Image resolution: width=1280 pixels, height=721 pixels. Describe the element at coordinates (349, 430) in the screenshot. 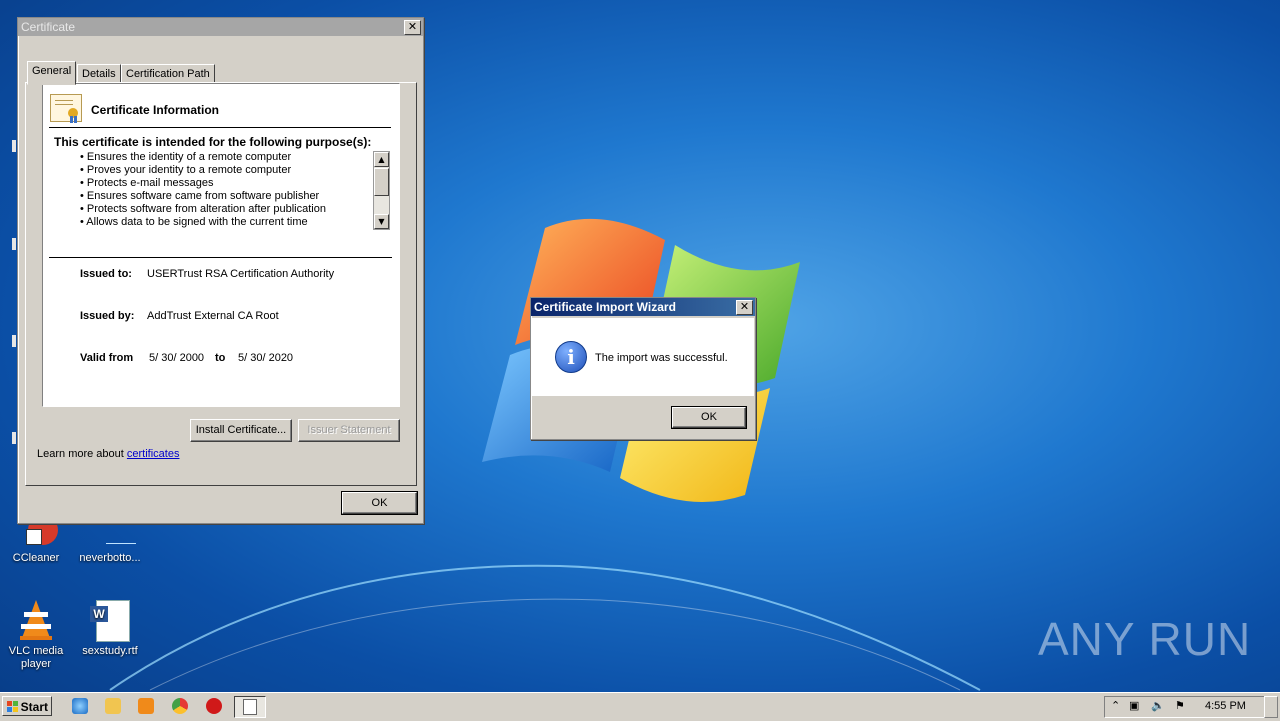

I see `issuer-statement-button: Issuer Statement` at that location.